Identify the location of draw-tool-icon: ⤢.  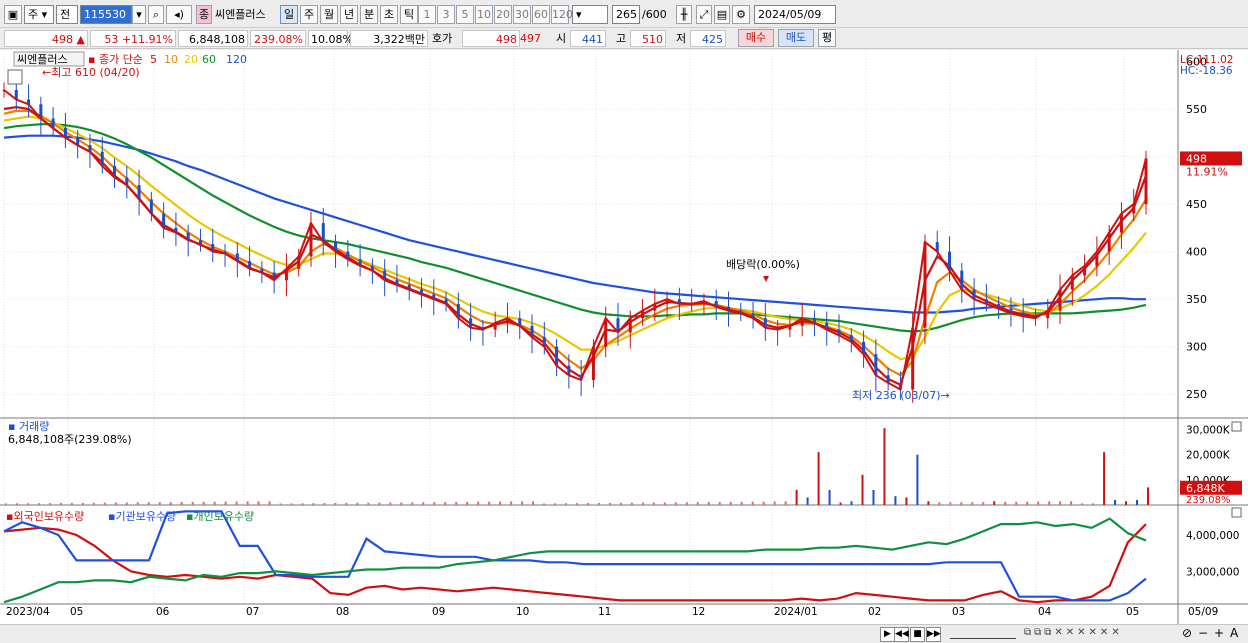
(704, 14).